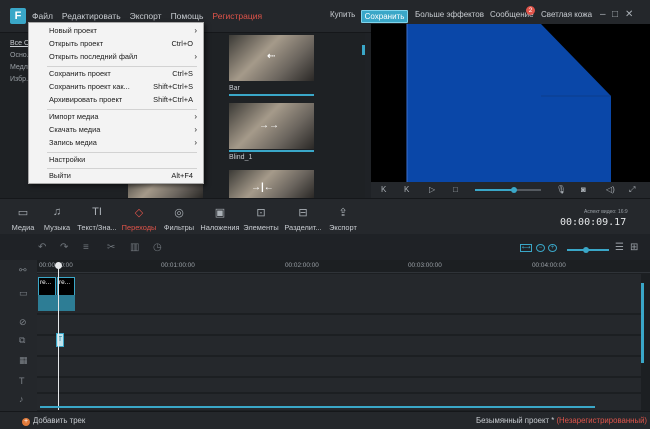 This screenshot has width=650, height=429. Describe the element at coordinates (179, 219) in the screenshot. I see `tool-filters: ◎ Фильтры` at that location.